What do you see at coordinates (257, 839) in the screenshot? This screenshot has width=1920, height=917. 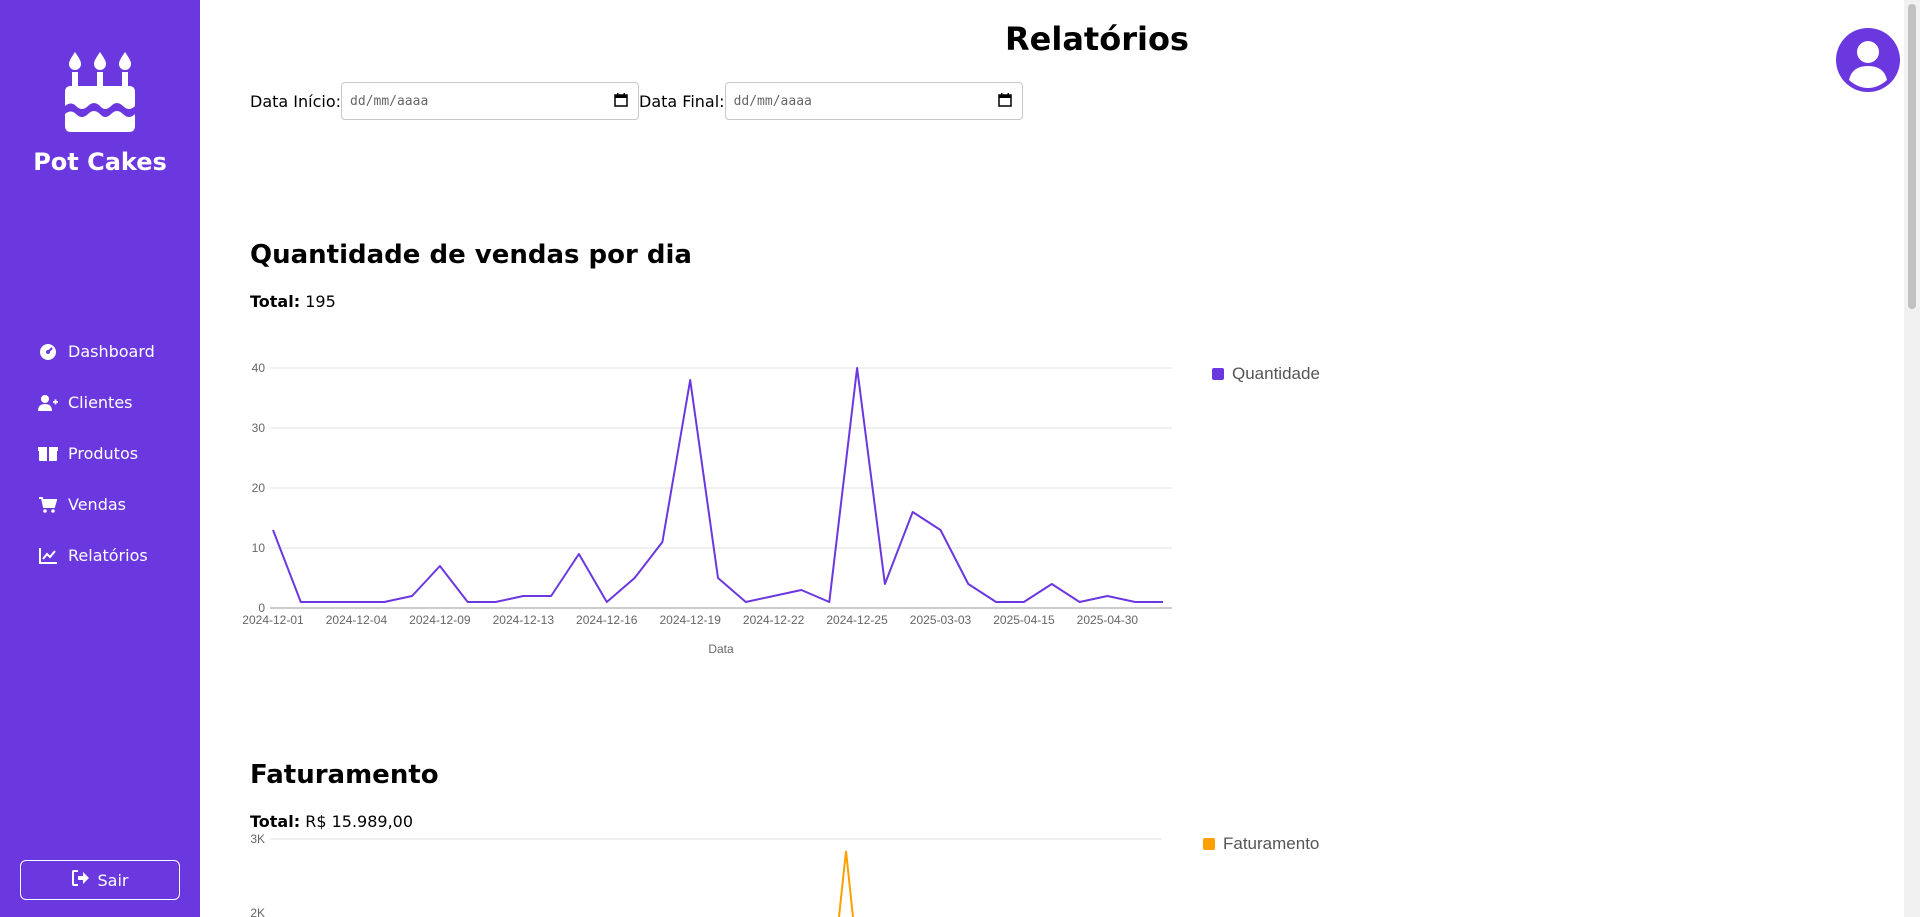 I see `y-tick-label: 3K` at bounding box center [257, 839].